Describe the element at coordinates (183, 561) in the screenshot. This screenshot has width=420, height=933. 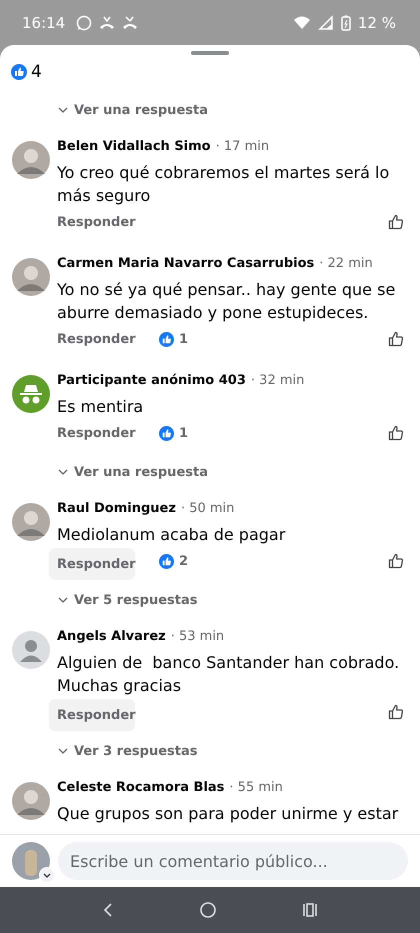
I see `reaction-count: 2` at that location.